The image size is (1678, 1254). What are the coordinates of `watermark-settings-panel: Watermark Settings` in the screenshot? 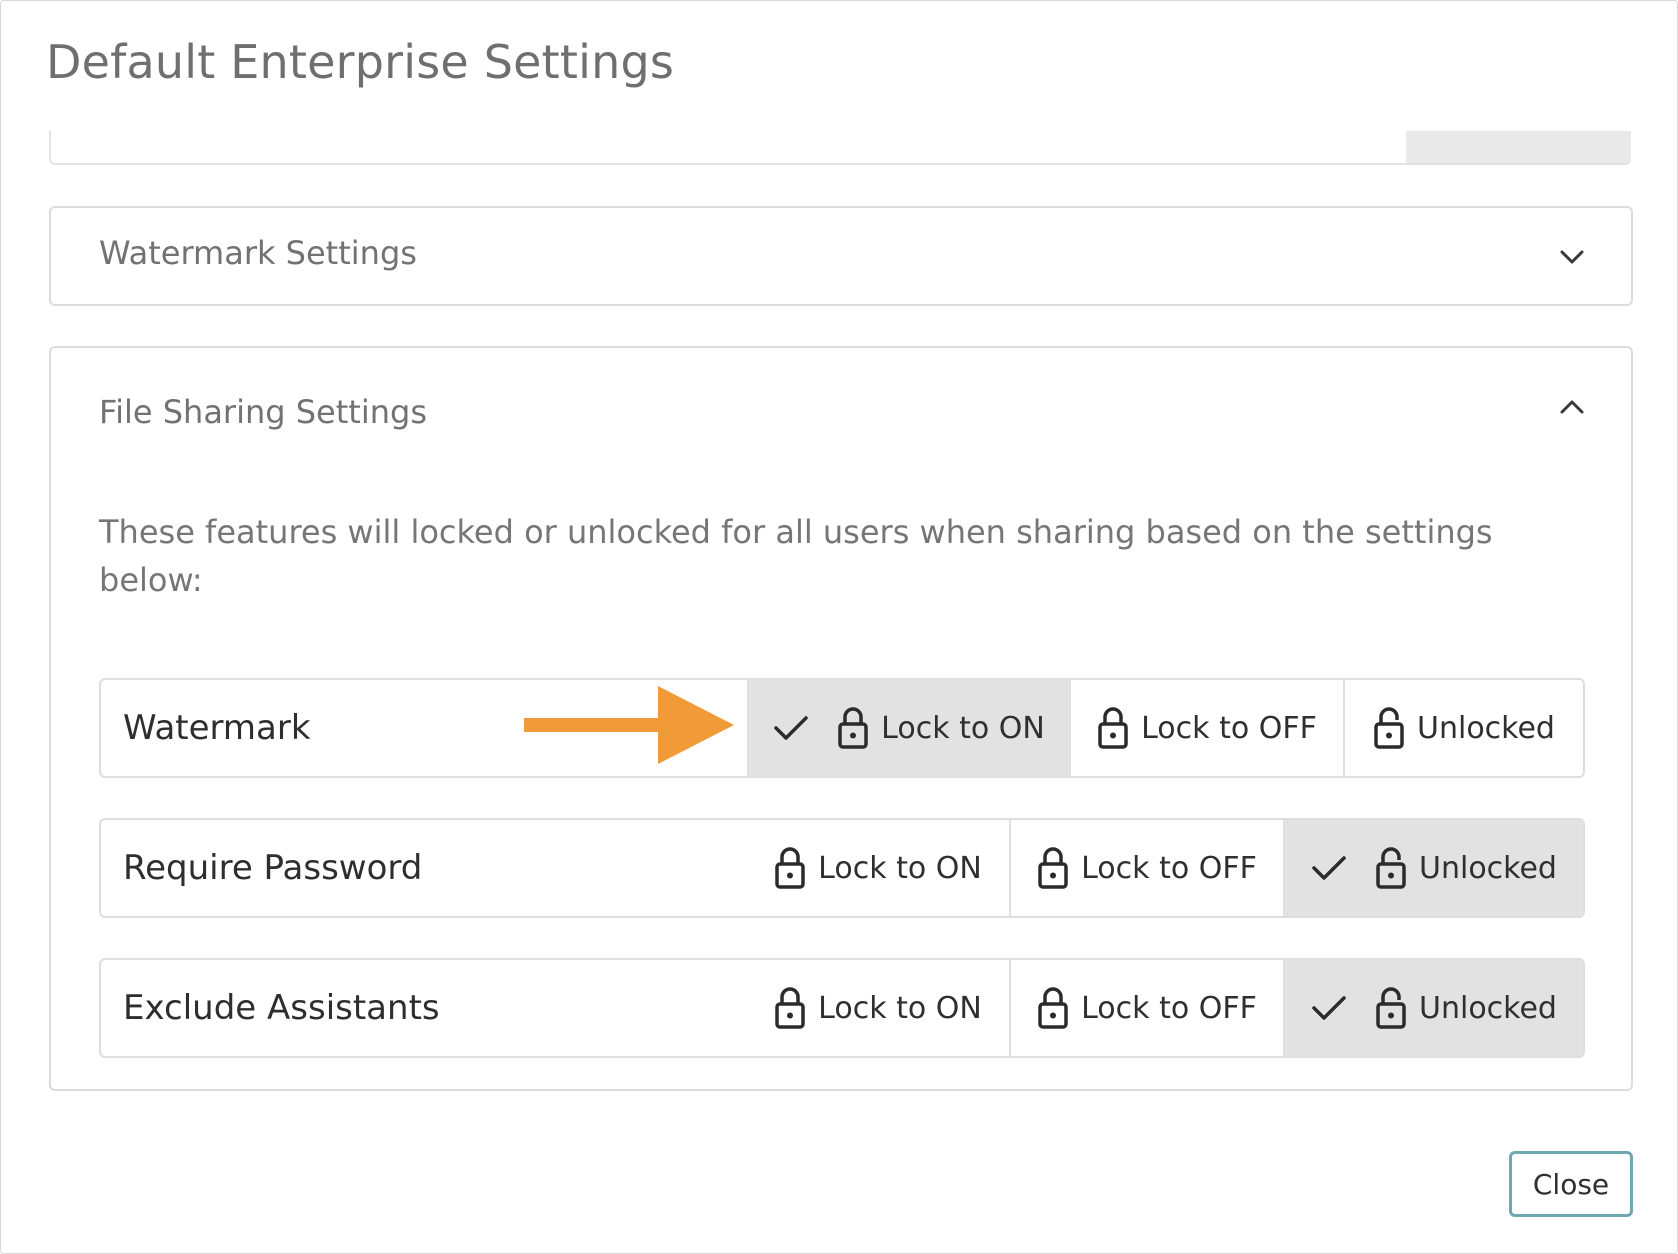 It's located at (841, 256).